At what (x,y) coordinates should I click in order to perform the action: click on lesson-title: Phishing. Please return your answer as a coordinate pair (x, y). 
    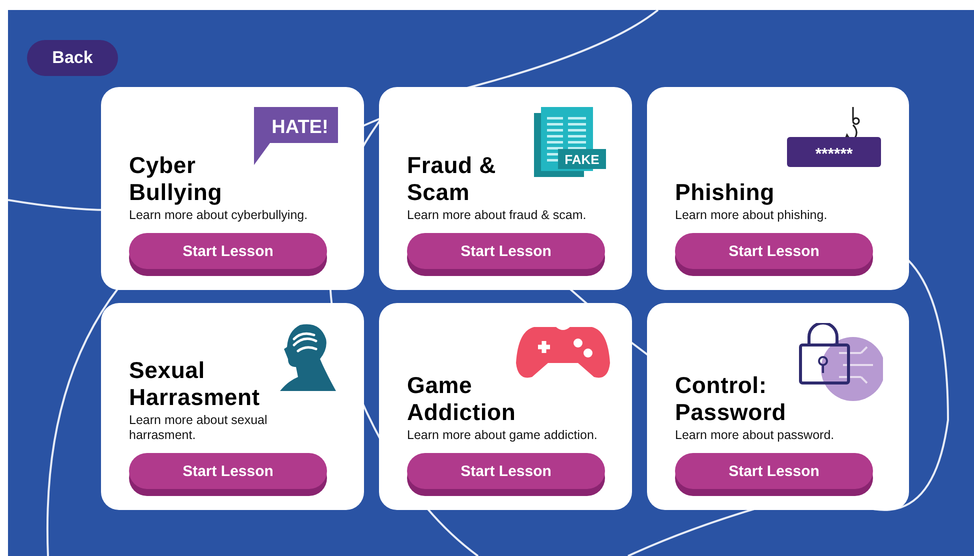
    Looking at the image, I should click on (725, 192).